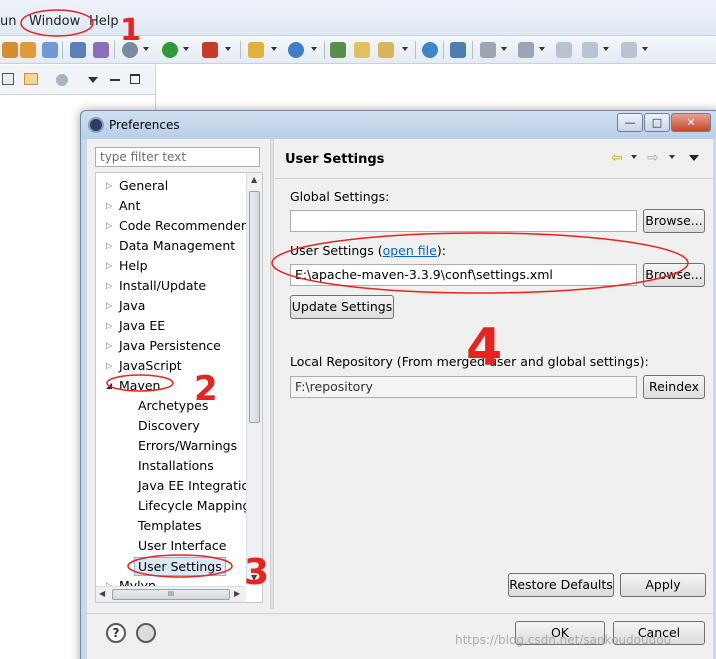 The image size is (716, 659). Describe the element at coordinates (430, 50) in the screenshot. I see `globe-icon` at that location.